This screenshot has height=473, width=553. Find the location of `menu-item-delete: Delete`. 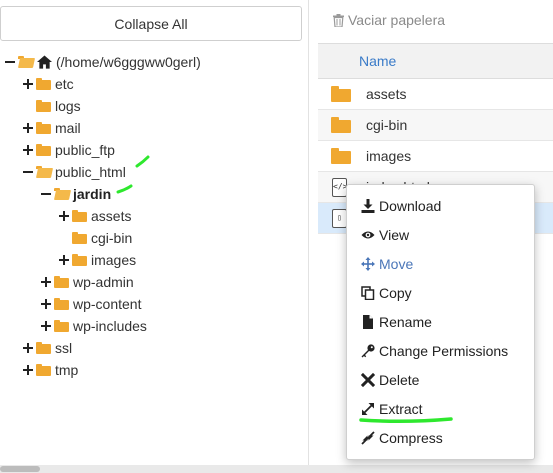

menu-item-delete: Delete is located at coordinates (441, 379).